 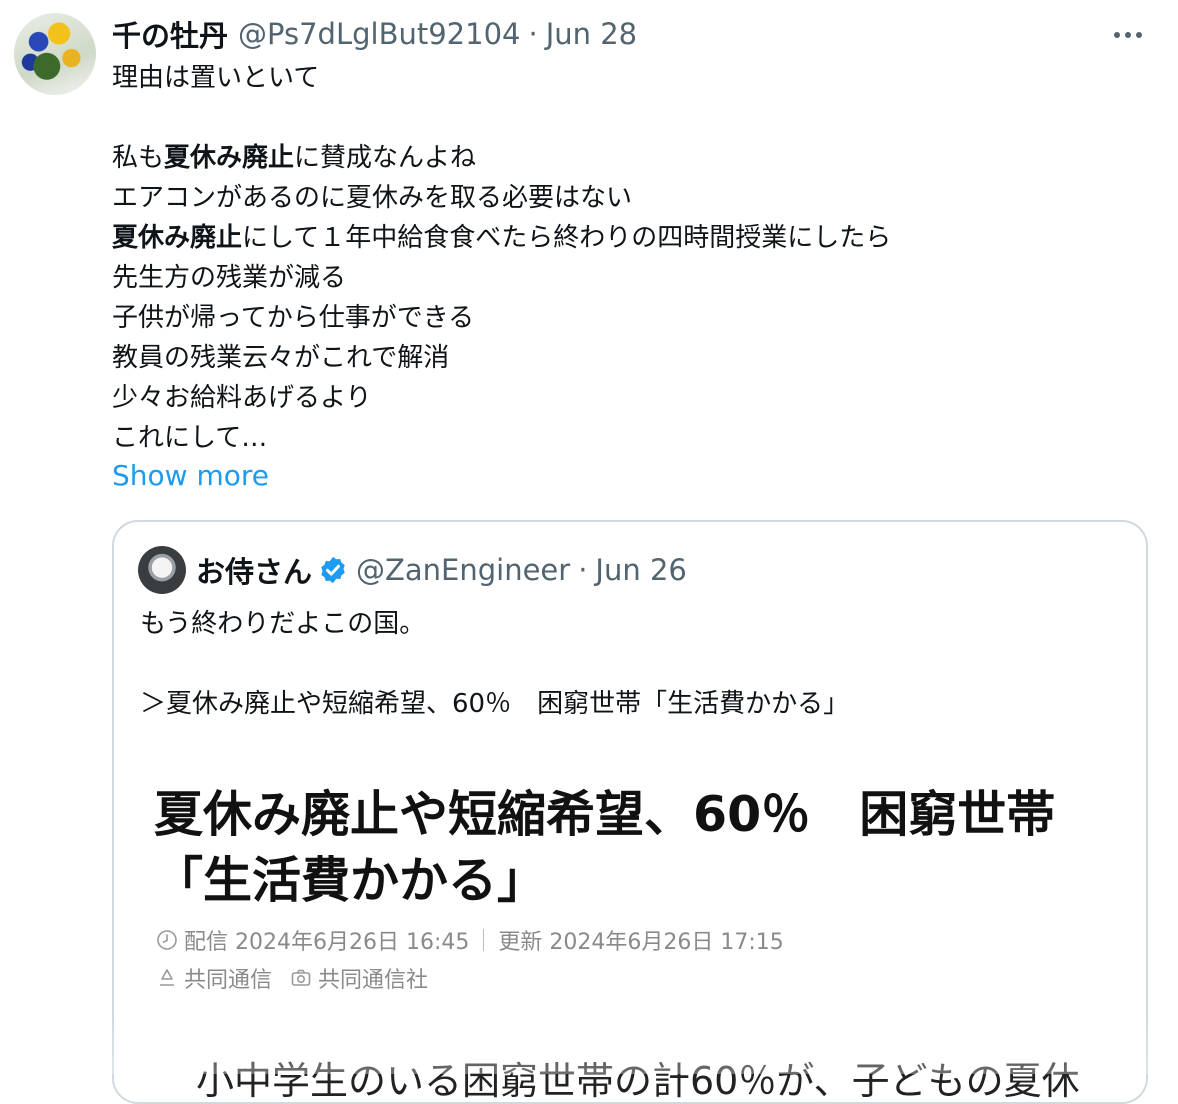 What do you see at coordinates (283, 624) in the screenshot?
I see `quoted-text-line: もう終わりだよこの国。` at bounding box center [283, 624].